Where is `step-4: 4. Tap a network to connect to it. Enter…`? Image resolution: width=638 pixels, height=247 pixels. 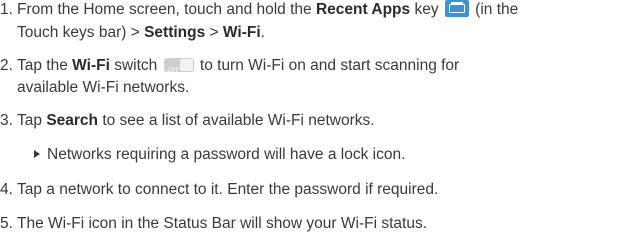 step-4: 4. Tap a network to connect to it. Enter… is located at coordinates (319, 191).